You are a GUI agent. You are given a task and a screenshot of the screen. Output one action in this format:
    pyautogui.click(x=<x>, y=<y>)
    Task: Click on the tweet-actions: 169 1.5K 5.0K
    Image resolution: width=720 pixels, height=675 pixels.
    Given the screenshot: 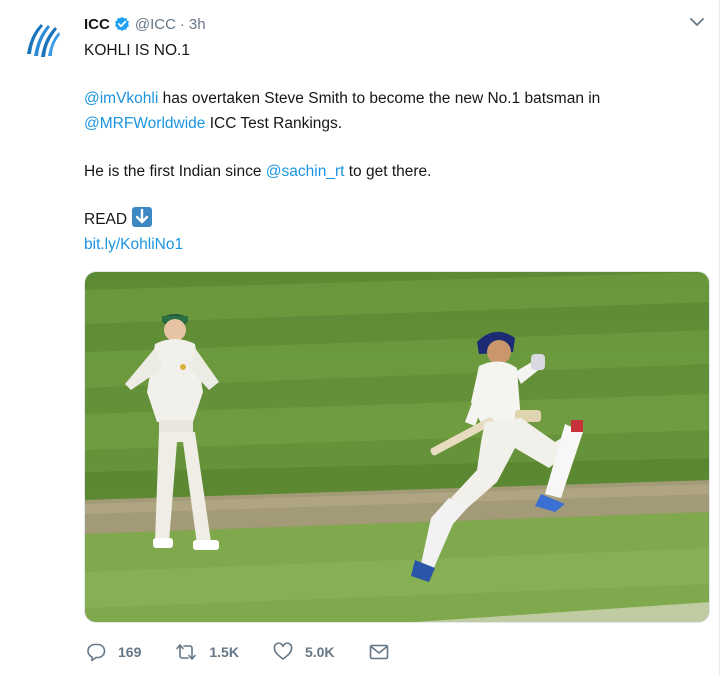 What is the action you would take?
    pyautogui.click(x=260, y=652)
    